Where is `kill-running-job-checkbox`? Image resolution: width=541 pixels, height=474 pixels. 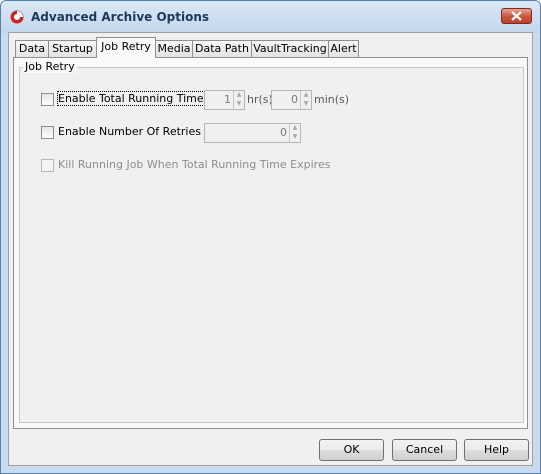
kill-running-job-checkbox is located at coordinates (47, 165).